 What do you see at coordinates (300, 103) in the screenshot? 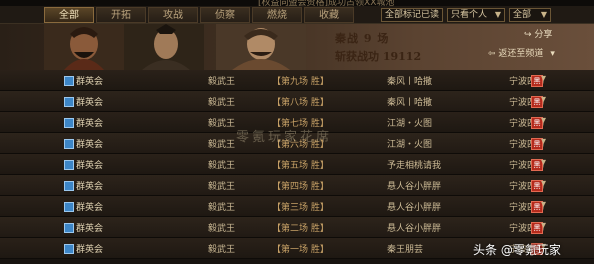
I see `battle-result: 【第八场 胜】` at bounding box center [300, 103].